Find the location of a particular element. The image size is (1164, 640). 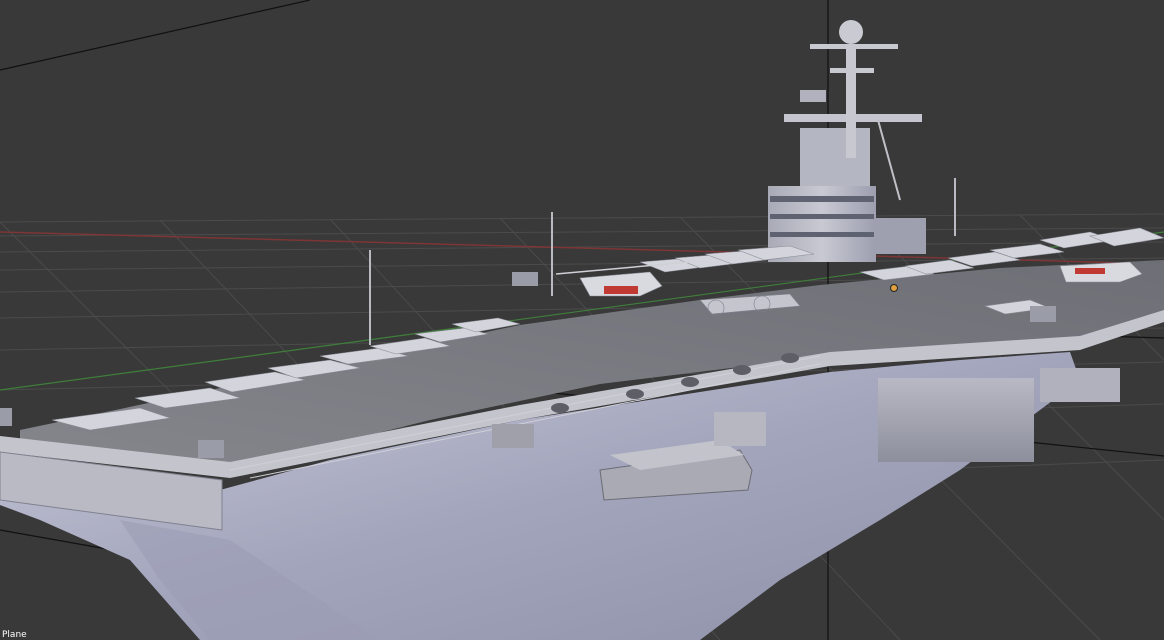

sponson-block is located at coordinates (956, 420).